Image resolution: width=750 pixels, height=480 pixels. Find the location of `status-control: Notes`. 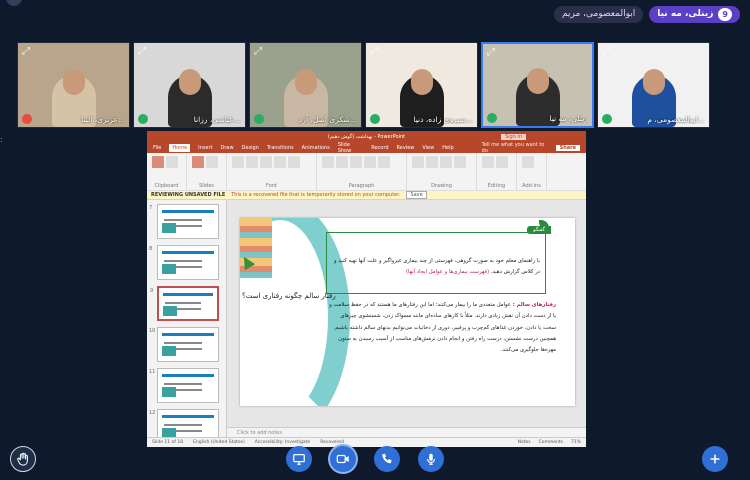

status-control: Notes is located at coordinates (524, 442).